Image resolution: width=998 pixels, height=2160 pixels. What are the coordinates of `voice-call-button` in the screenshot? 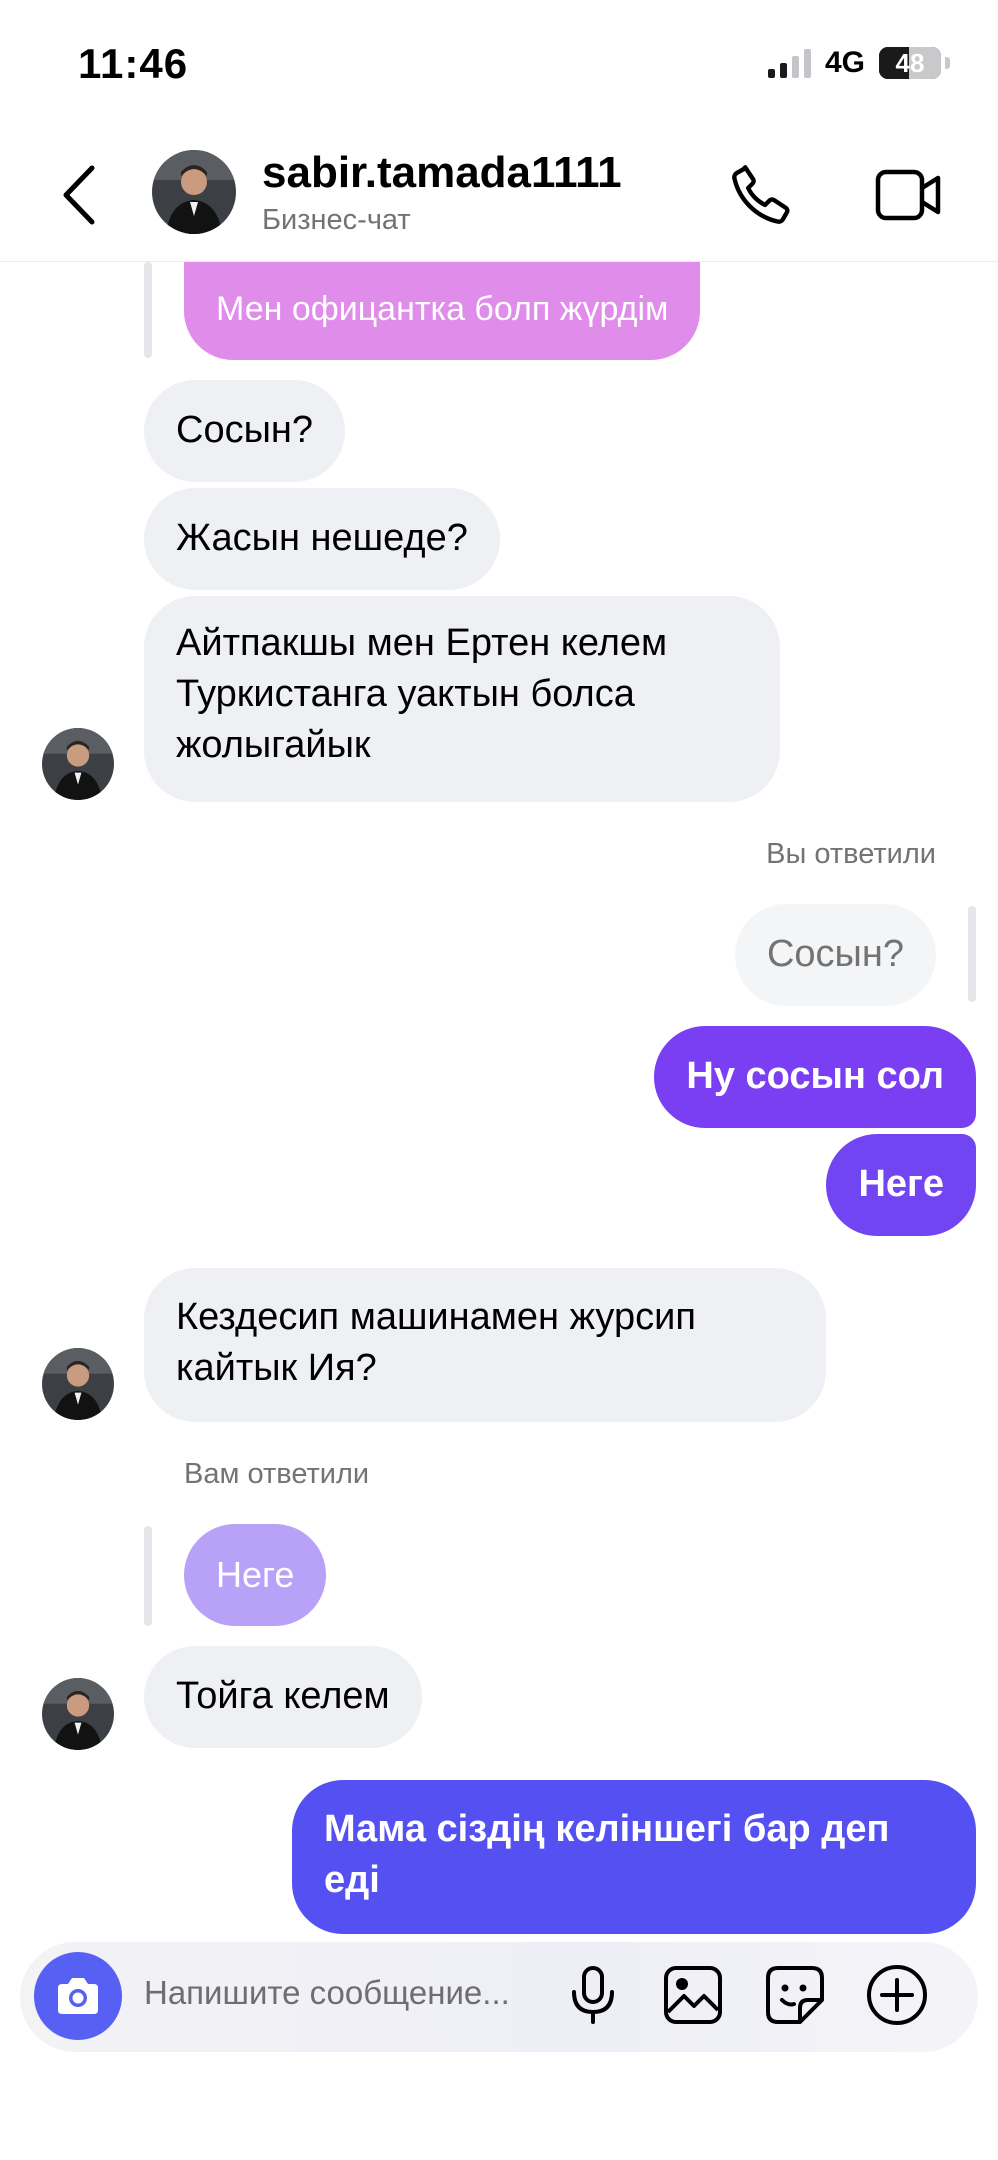 It's located at (761, 195).